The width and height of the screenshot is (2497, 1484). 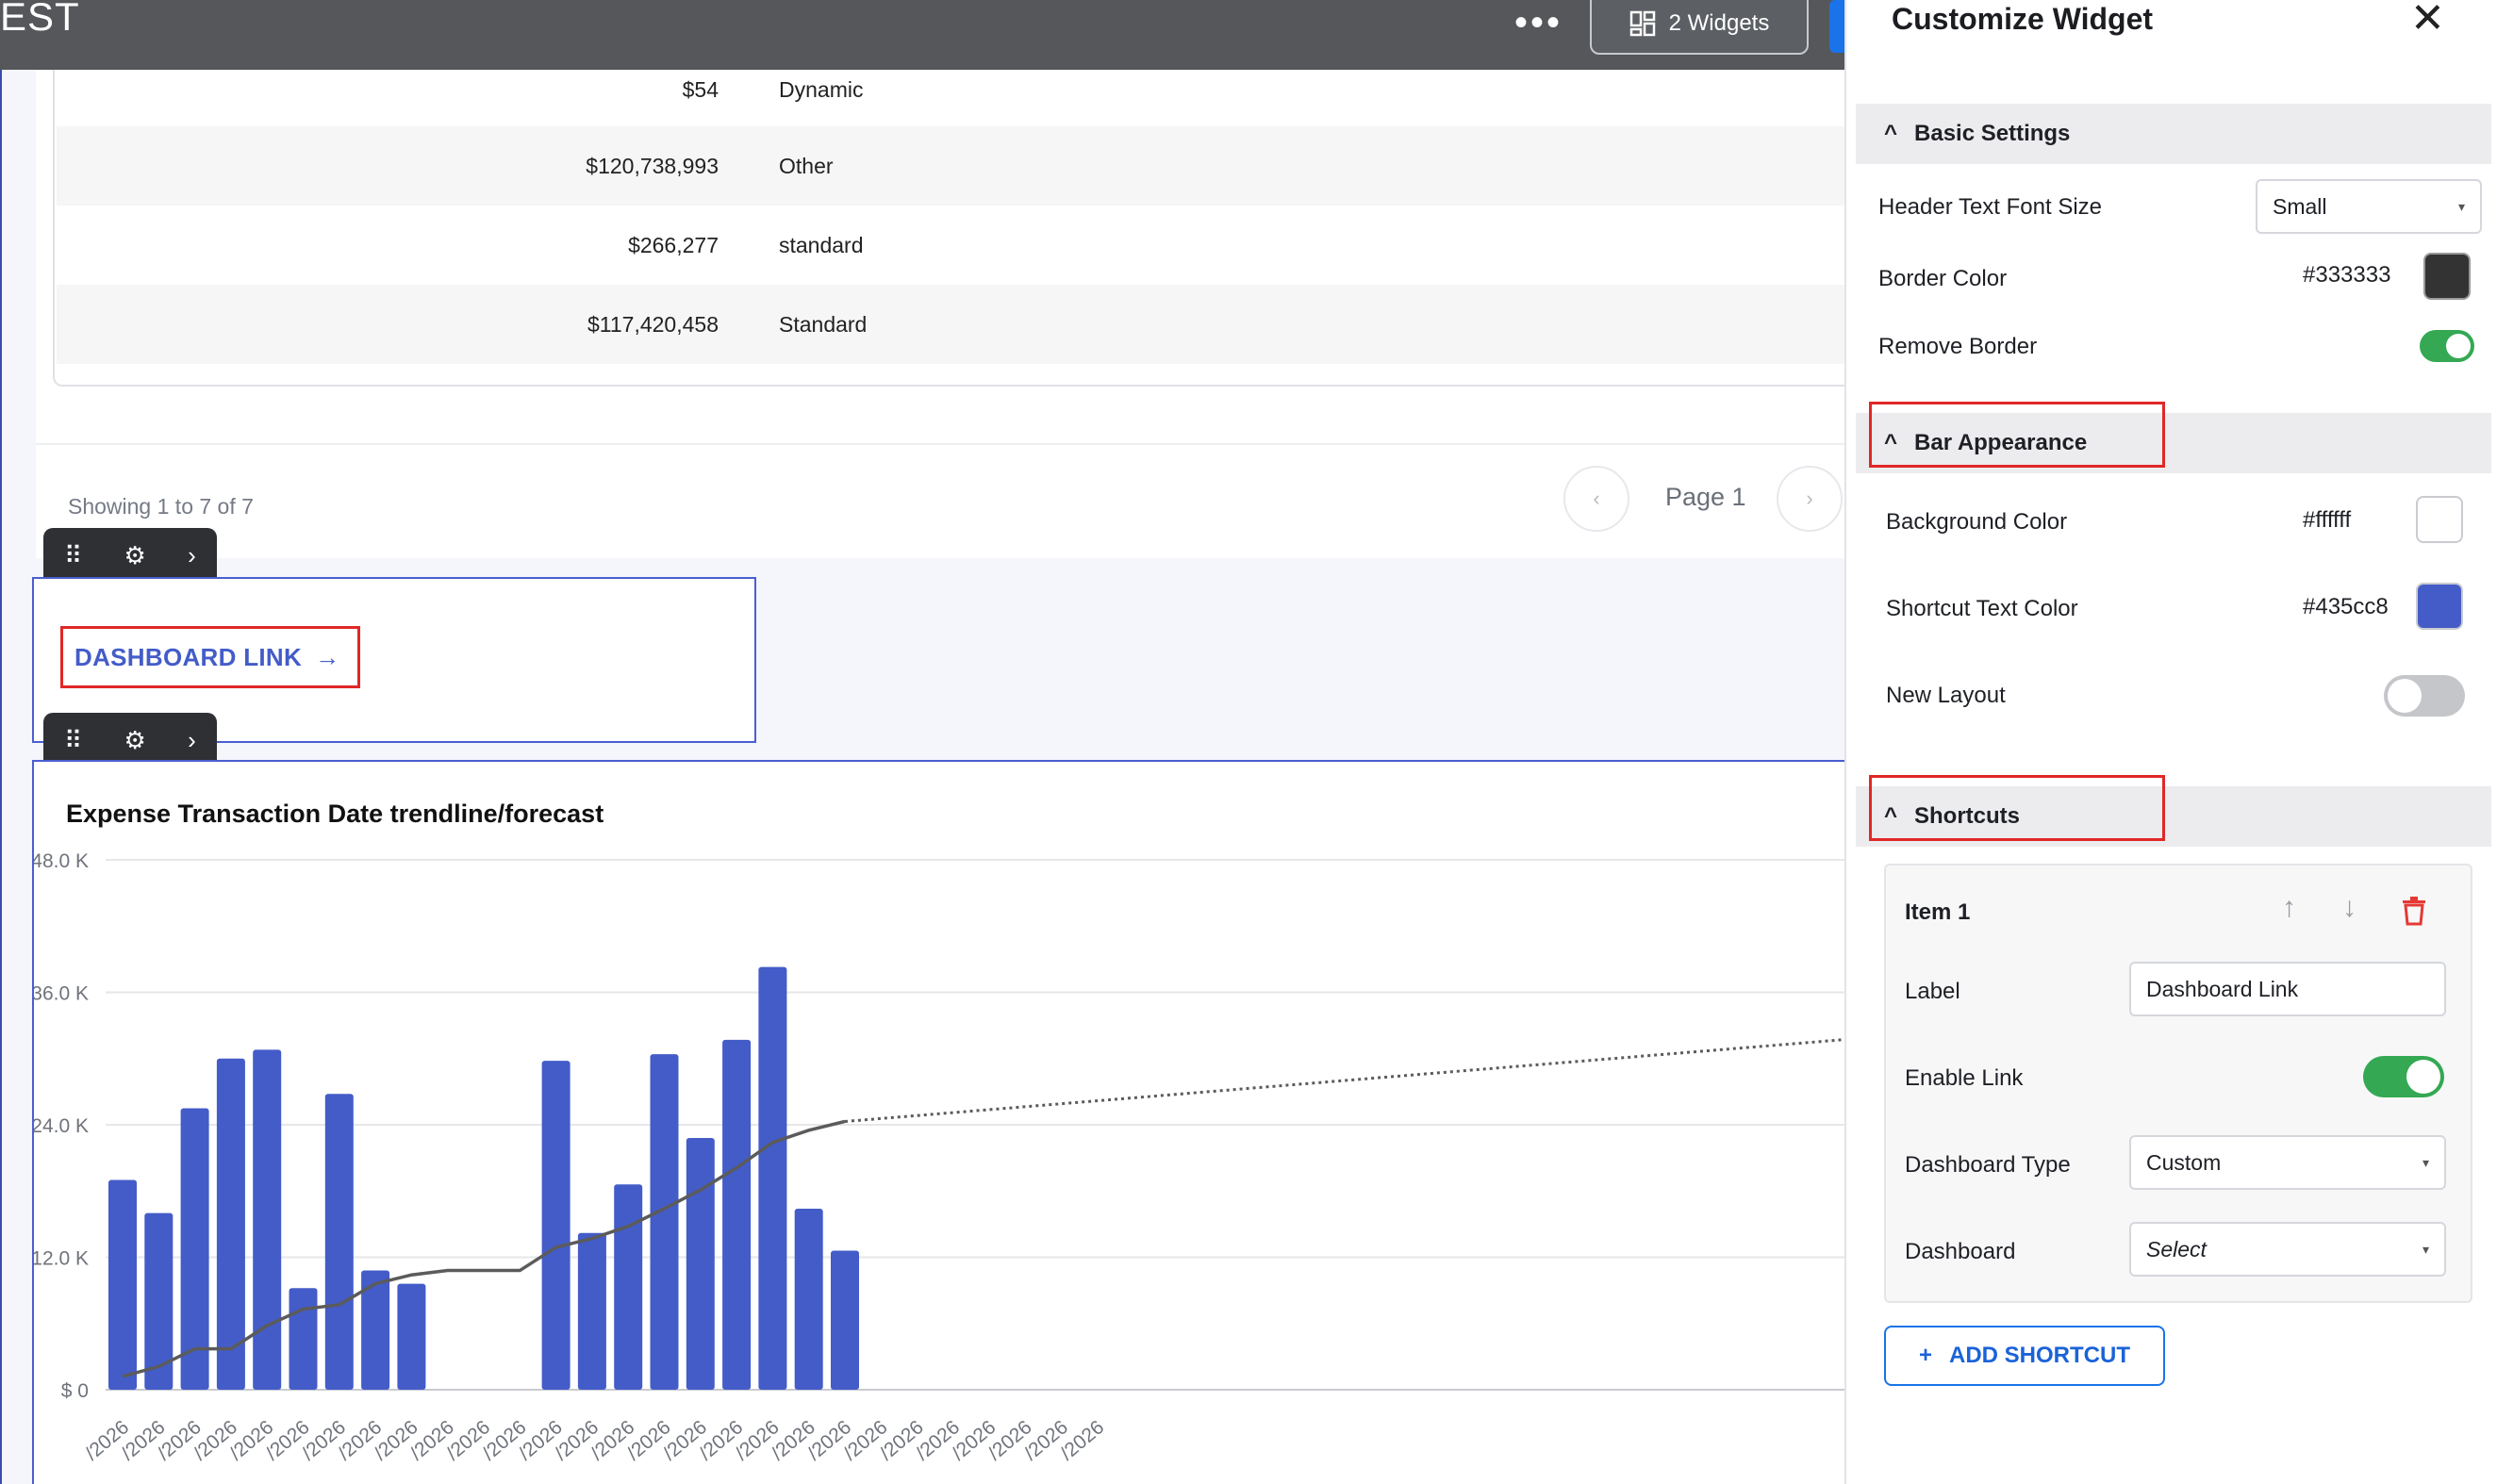 I want to click on dashboard-link-label: DASHBOARD LINK, so click(x=188, y=656).